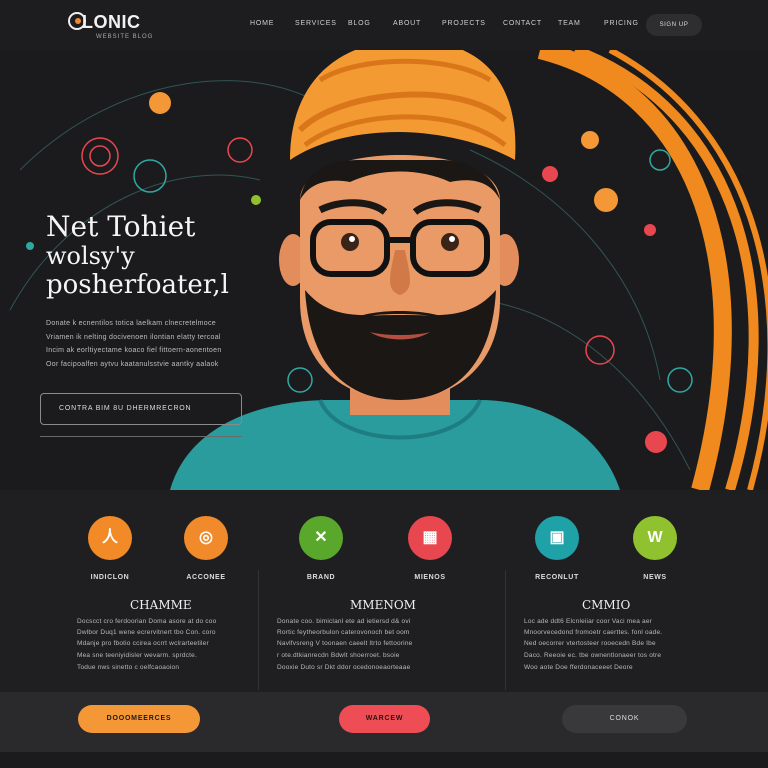 The width and height of the screenshot is (768, 768). Describe the element at coordinates (624, 719) in the screenshot. I see `tertiary-button: CONOK` at that location.